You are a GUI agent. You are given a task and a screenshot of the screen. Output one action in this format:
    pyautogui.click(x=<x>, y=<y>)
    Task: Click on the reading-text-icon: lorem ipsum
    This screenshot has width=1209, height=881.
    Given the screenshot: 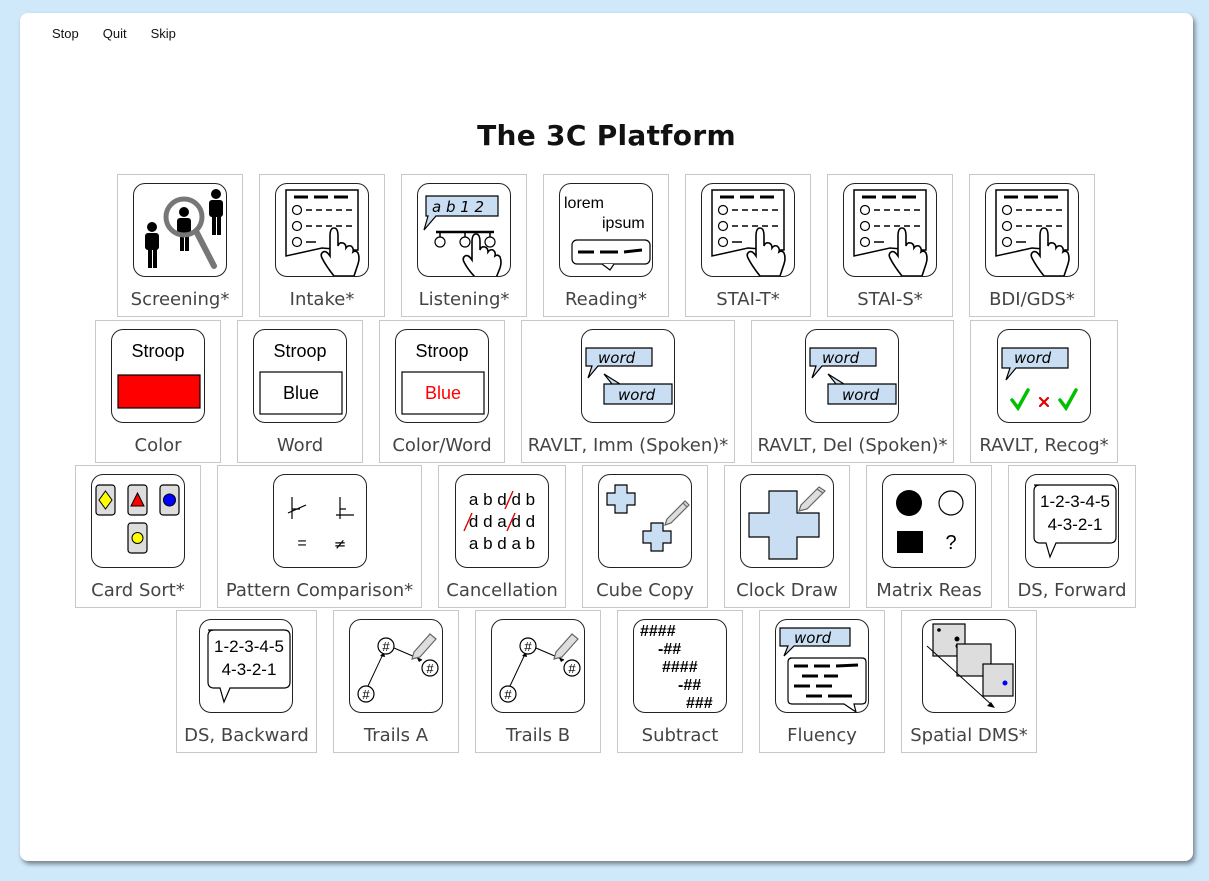 What is the action you would take?
    pyautogui.click(x=606, y=230)
    